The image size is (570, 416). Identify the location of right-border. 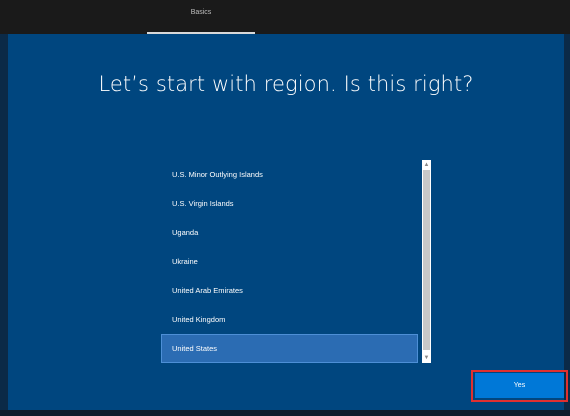
(567, 225).